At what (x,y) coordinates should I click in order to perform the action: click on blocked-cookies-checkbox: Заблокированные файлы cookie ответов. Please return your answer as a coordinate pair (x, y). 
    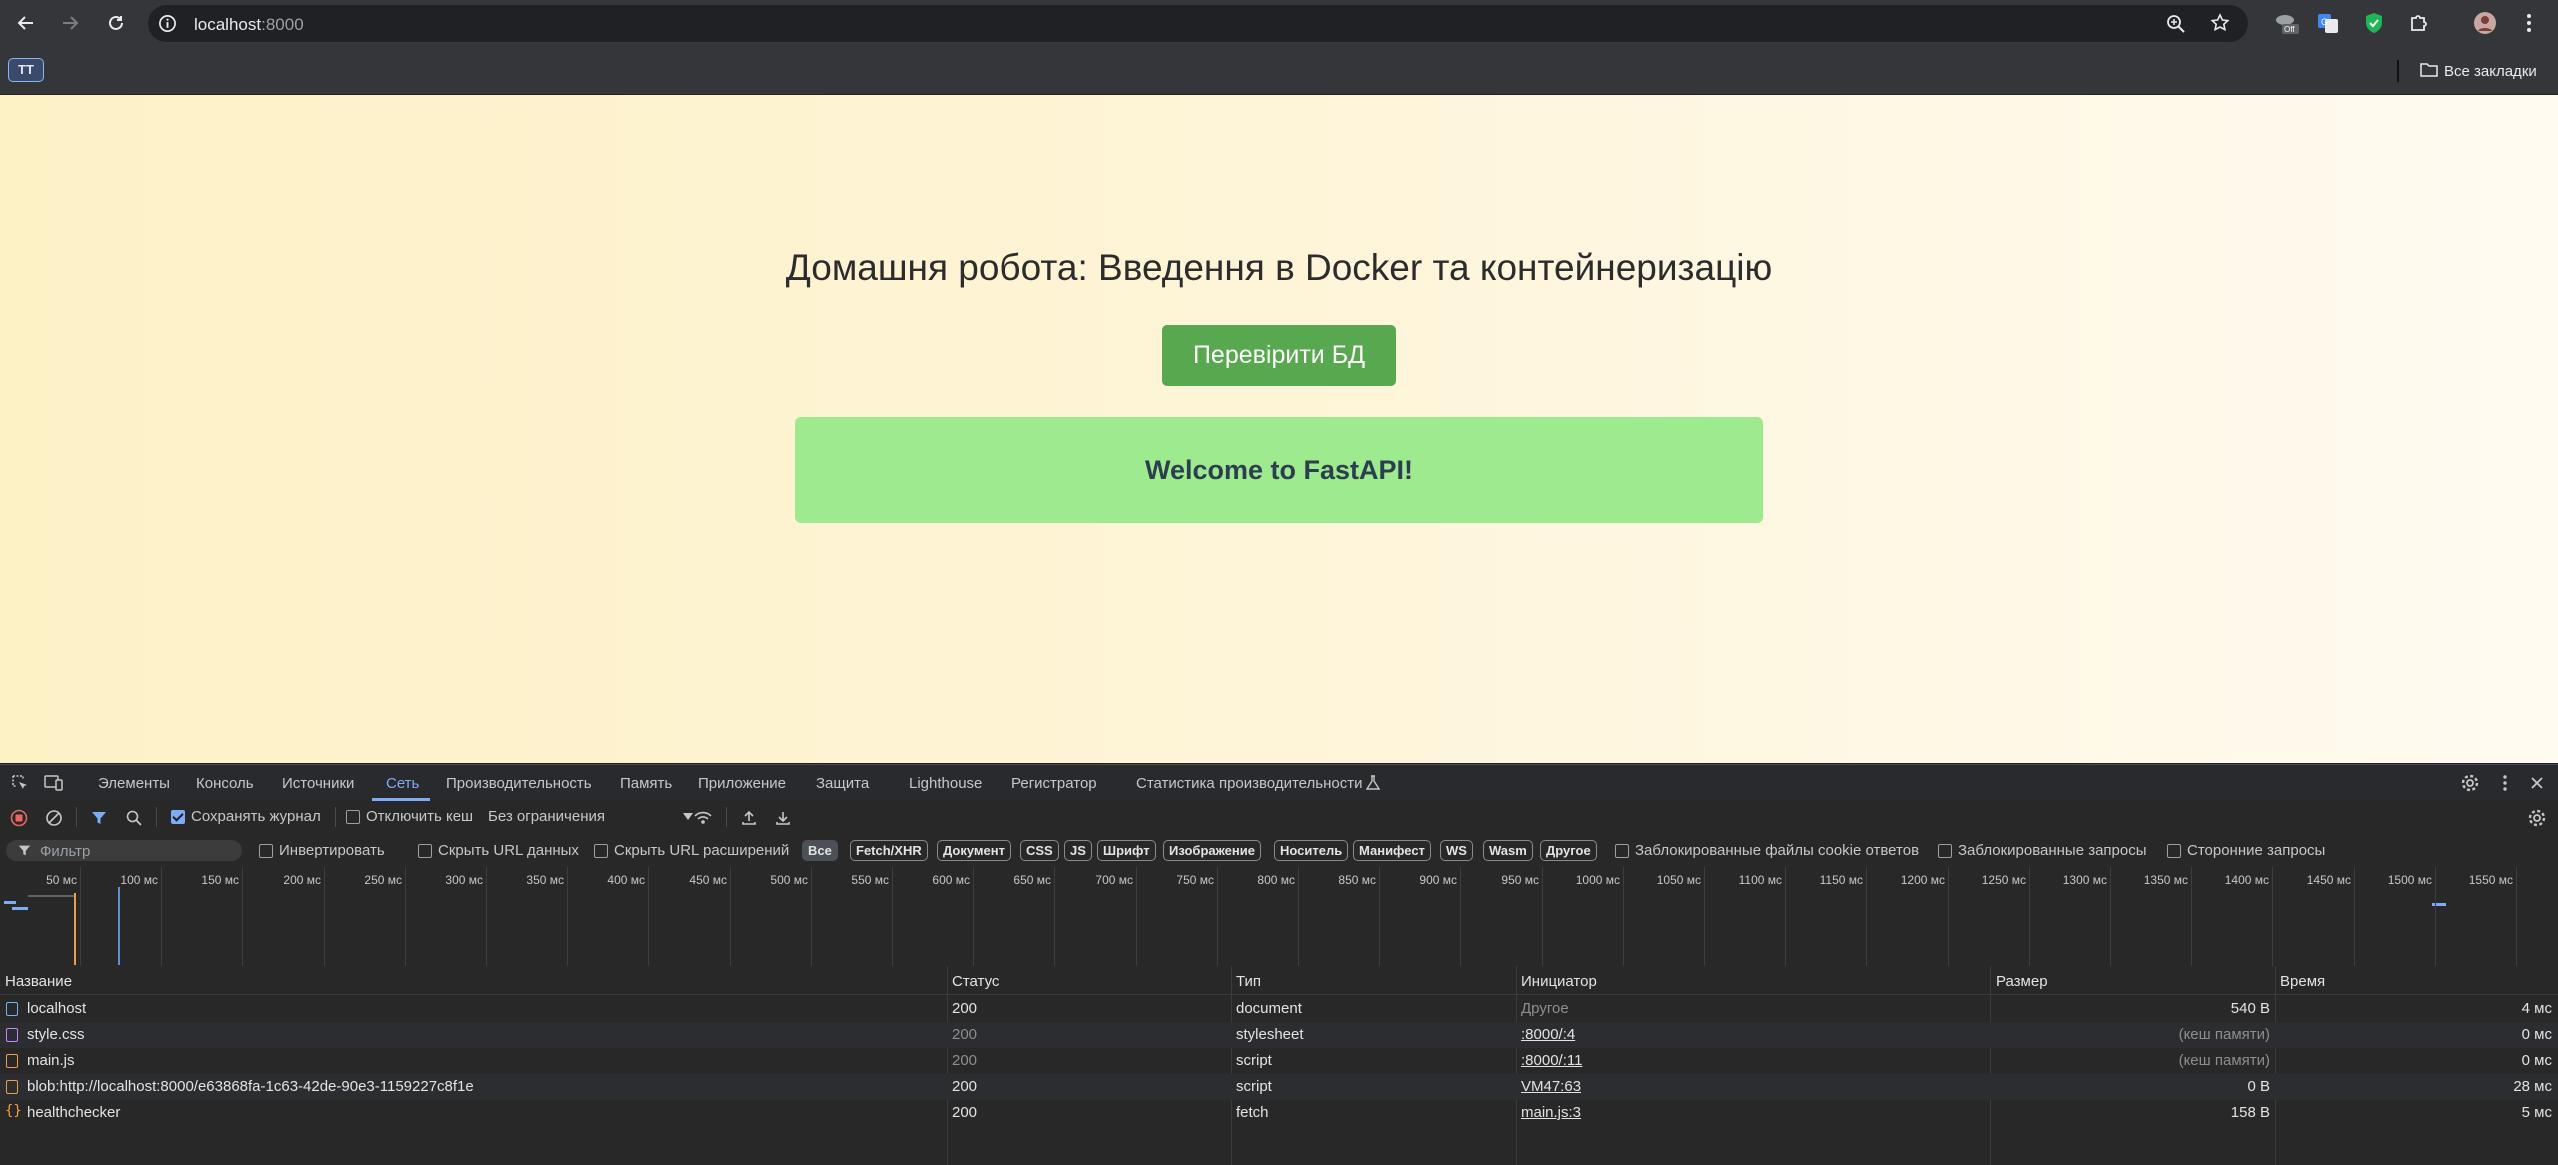
    Looking at the image, I should click on (1767, 850).